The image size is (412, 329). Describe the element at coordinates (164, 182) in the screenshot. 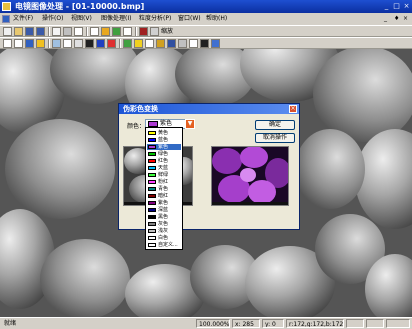

I see `color-option: 粉红` at that location.